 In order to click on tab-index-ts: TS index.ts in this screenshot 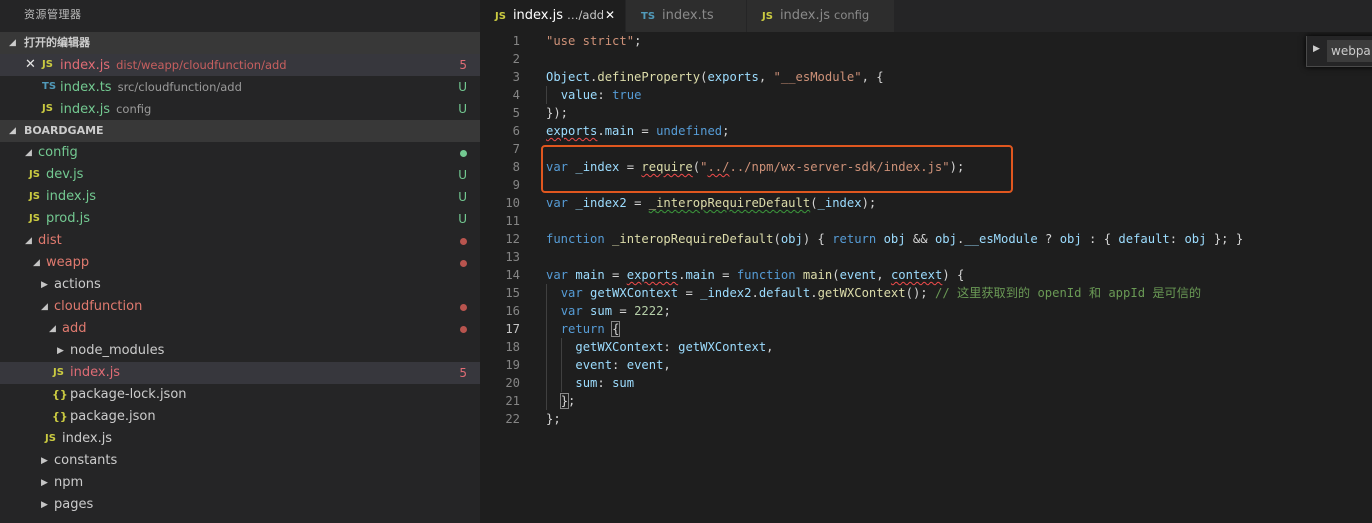, I will do `click(686, 16)`.